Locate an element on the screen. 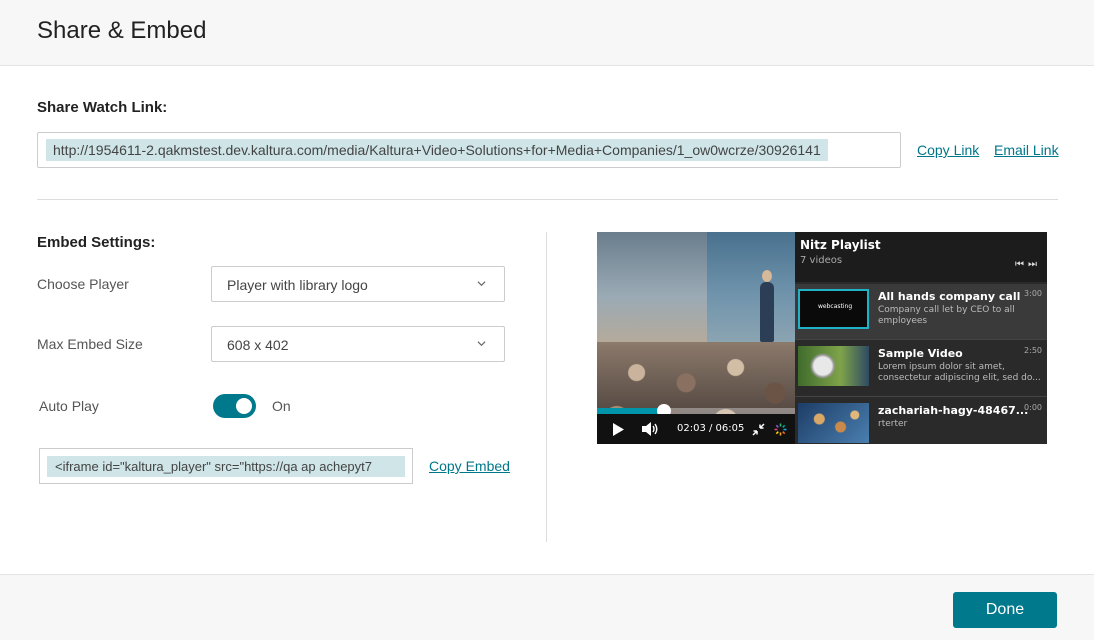 The height and width of the screenshot is (640, 1094). max-embed-size-value: 608 x 402 is located at coordinates (258, 345).